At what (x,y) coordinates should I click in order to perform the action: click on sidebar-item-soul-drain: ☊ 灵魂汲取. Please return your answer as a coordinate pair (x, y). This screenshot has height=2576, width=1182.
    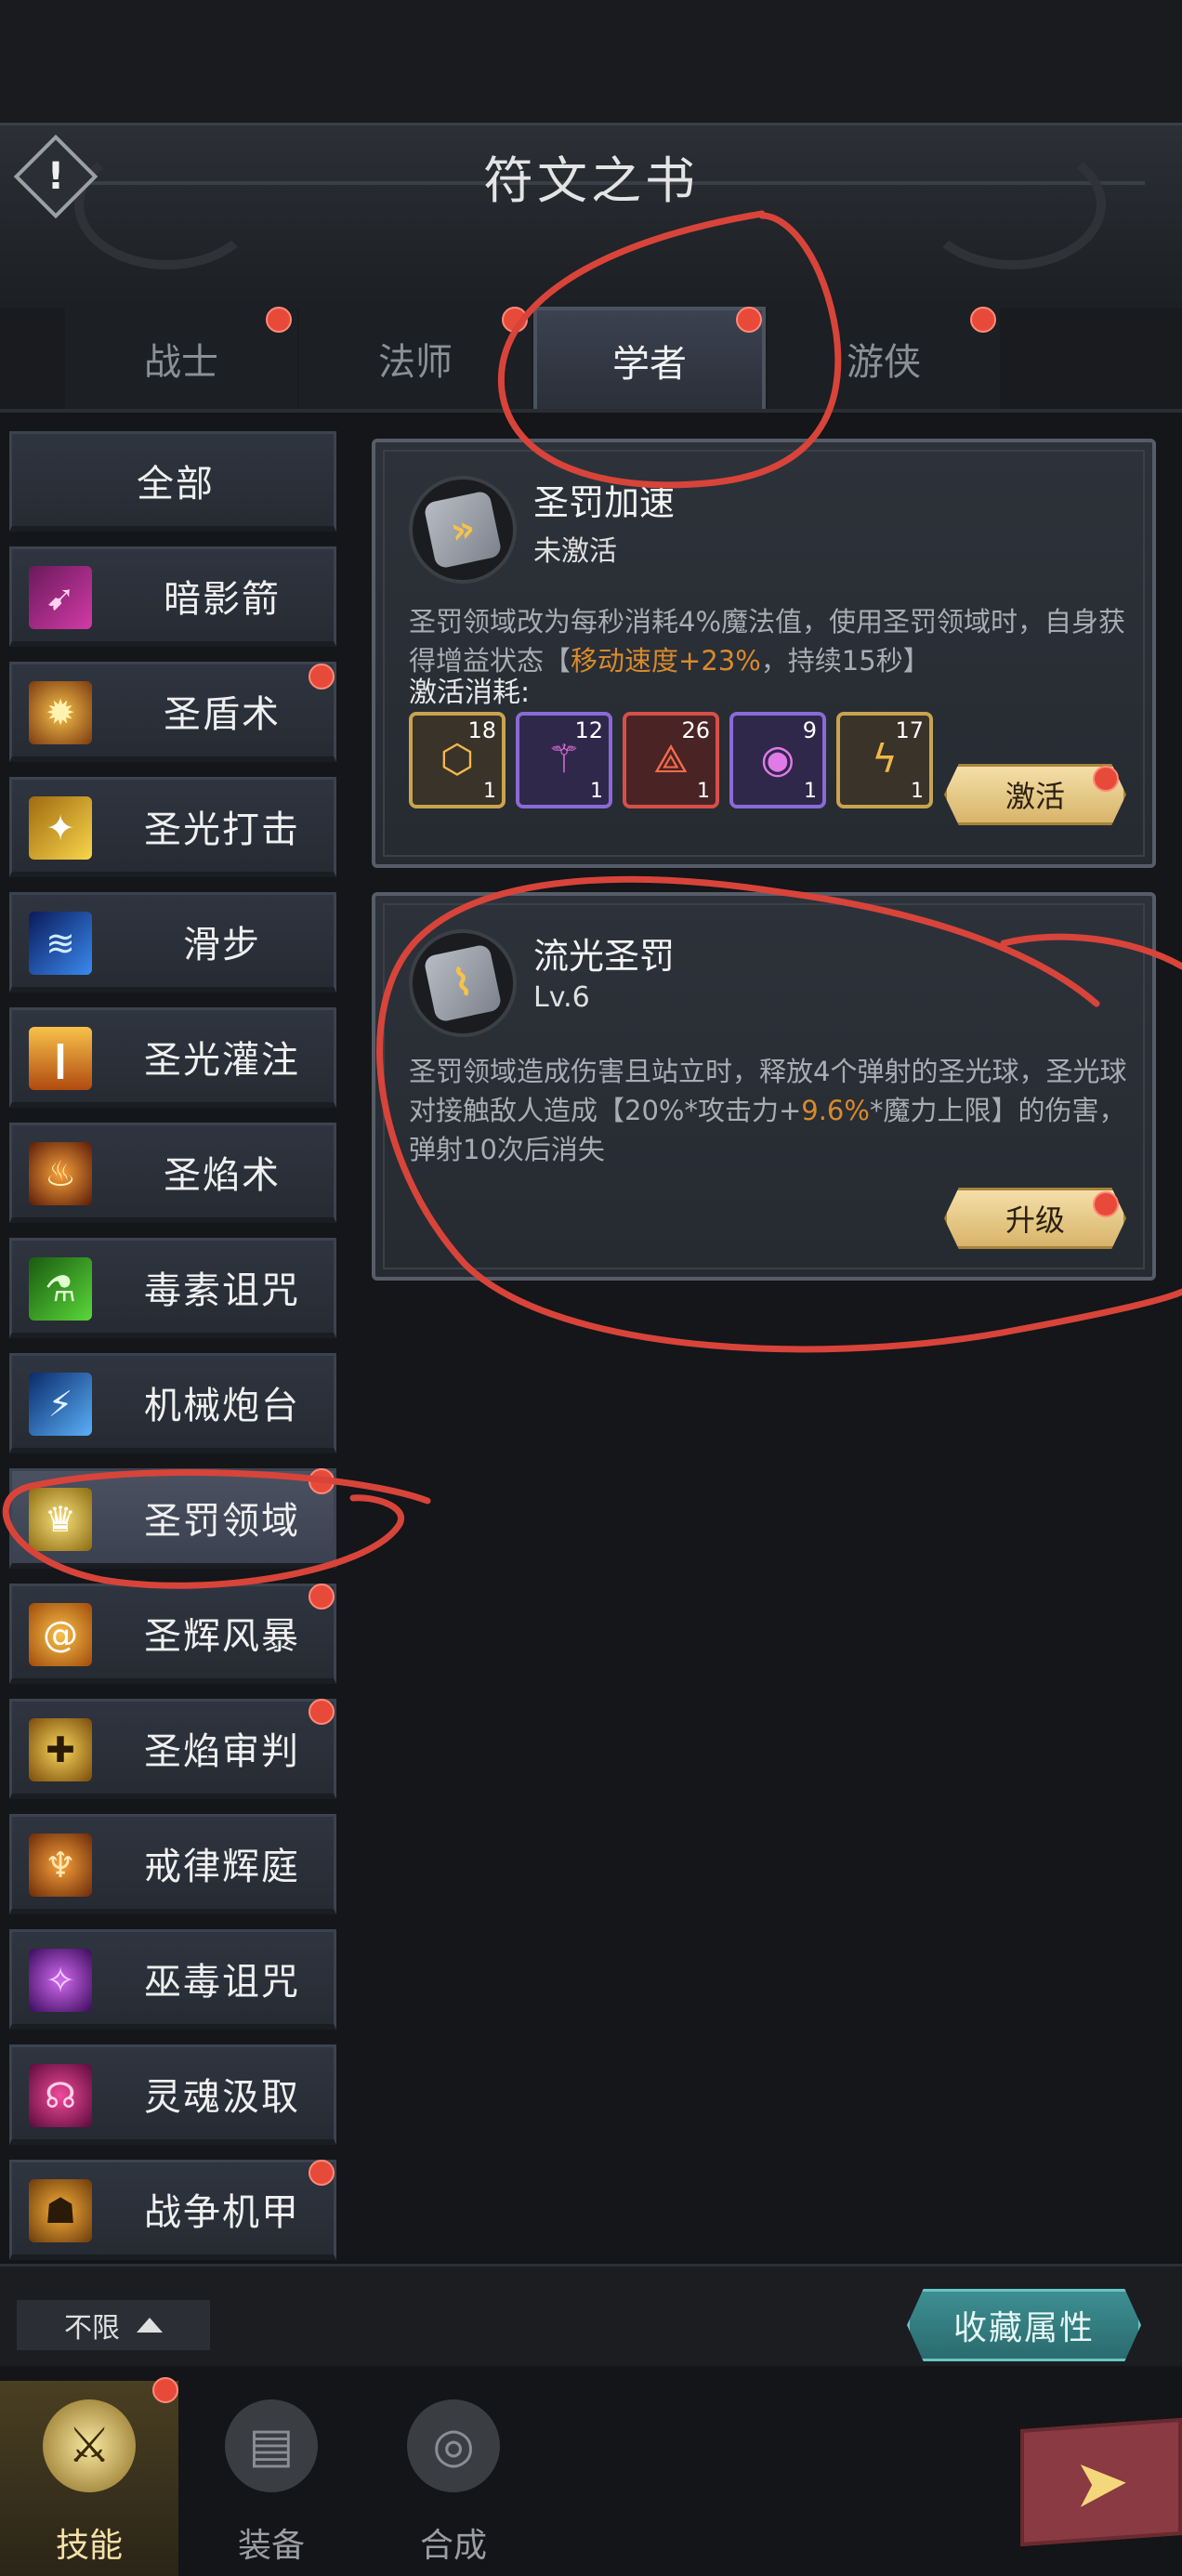
    Looking at the image, I should click on (172, 2094).